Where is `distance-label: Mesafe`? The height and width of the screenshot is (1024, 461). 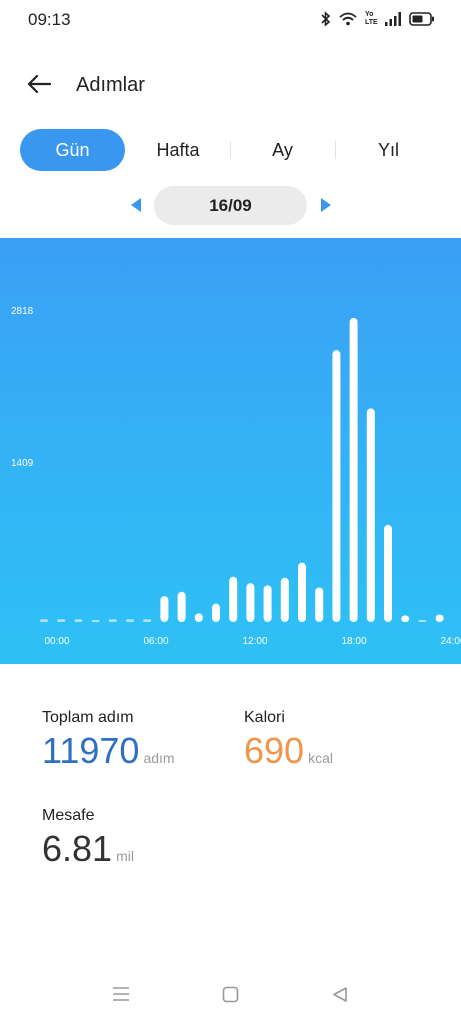
distance-label: Mesafe is located at coordinates (68, 815).